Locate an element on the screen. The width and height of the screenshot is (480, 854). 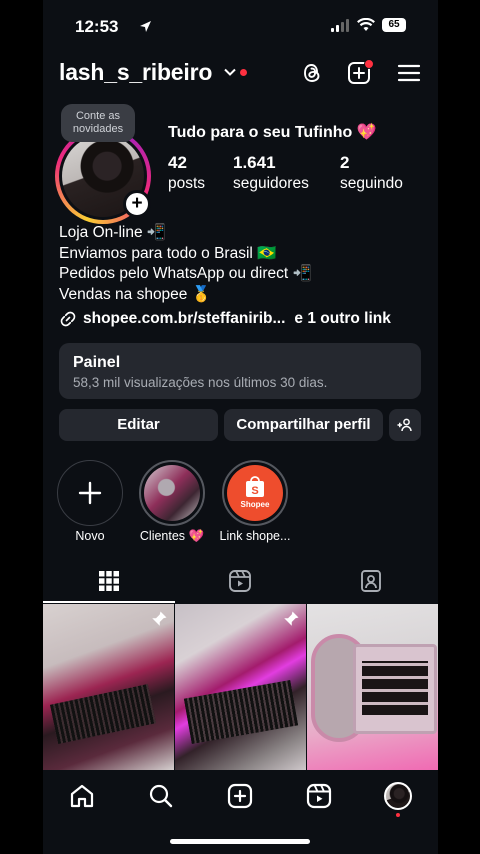
bio-line: Vendas na shopee 🥇 is located at coordinates (135, 294).